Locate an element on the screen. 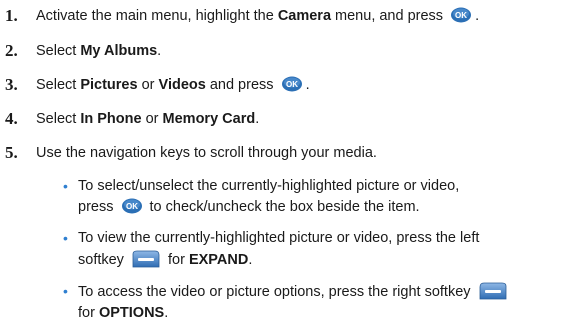 The height and width of the screenshot is (327, 580). step-number: 4. is located at coordinates (11, 118).